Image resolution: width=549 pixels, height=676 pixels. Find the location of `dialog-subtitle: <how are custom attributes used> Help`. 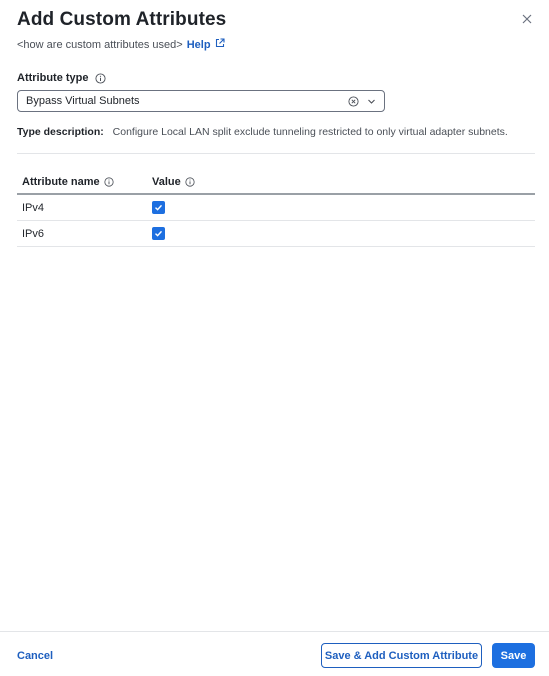

dialog-subtitle: <how are custom attributes used> Help is located at coordinates (121, 44).